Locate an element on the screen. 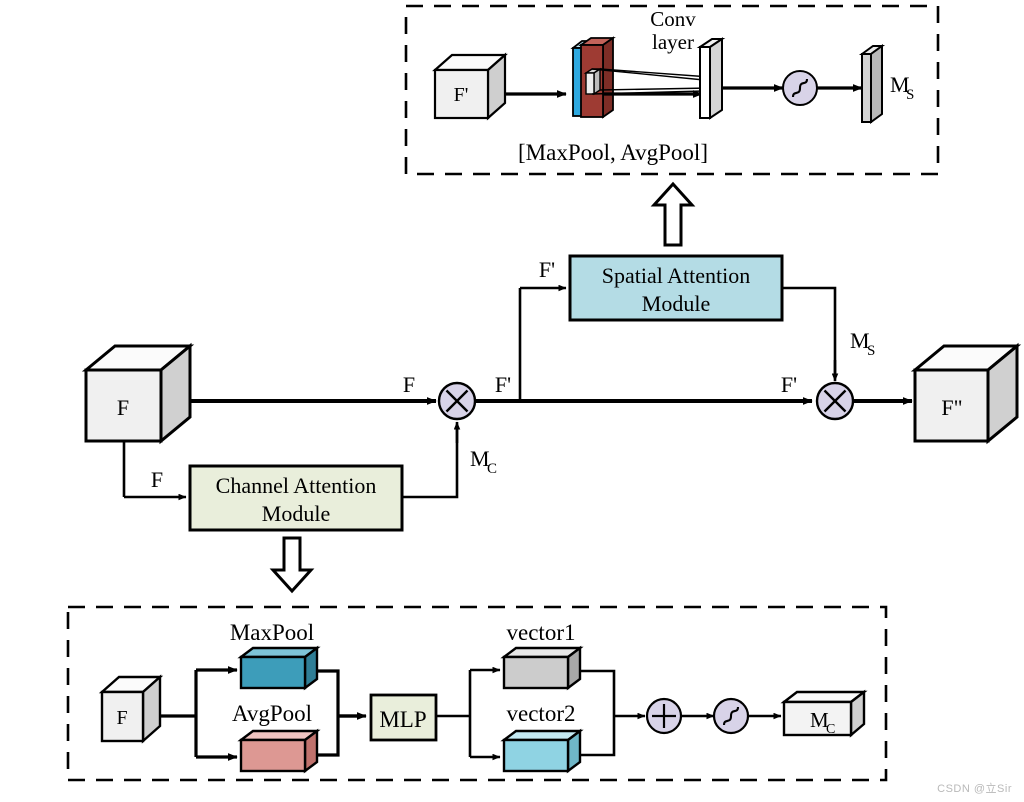  spatial-pool-slabs is located at coordinates (593, 77).